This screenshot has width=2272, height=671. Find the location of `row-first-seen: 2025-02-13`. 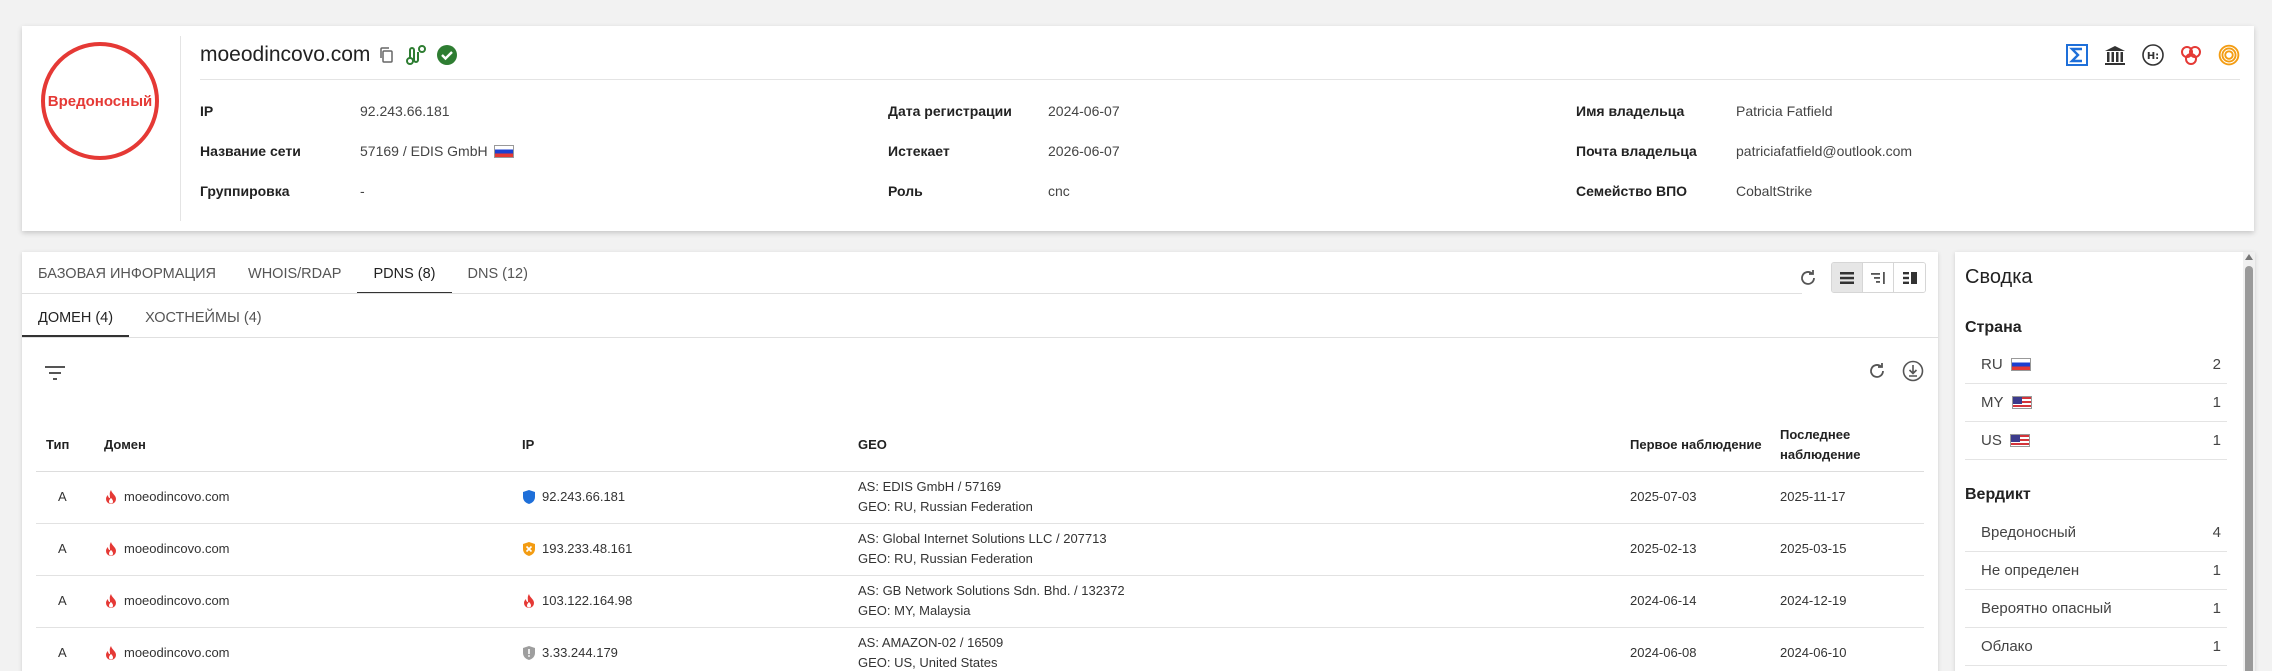

row-first-seen: 2025-02-13 is located at coordinates (1701, 549).